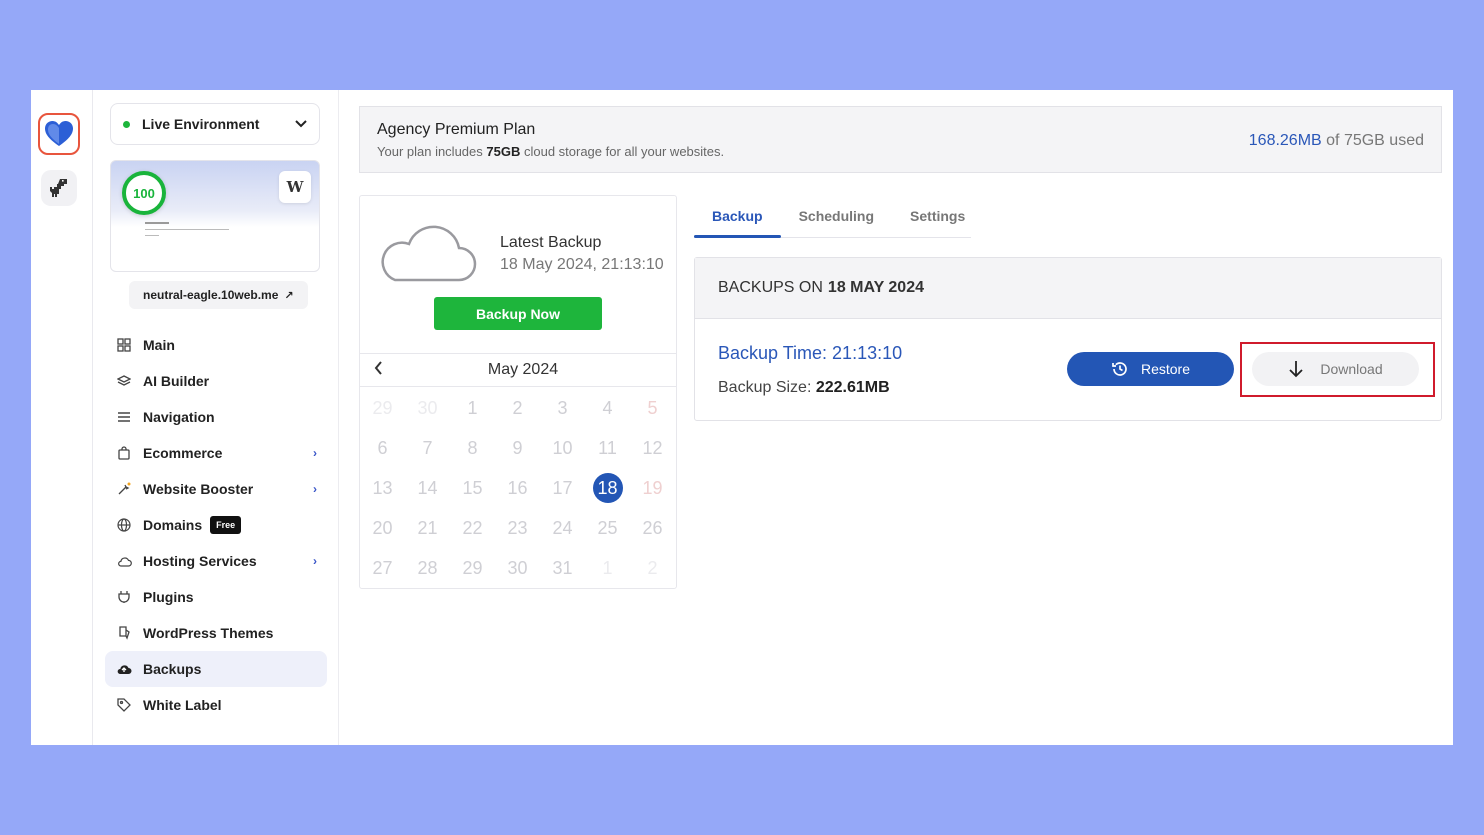 This screenshot has width=1484, height=835. Describe the element at coordinates (582, 264) in the screenshot. I see `latest-backup-date: 18 May 2024, 21:13:10` at that location.